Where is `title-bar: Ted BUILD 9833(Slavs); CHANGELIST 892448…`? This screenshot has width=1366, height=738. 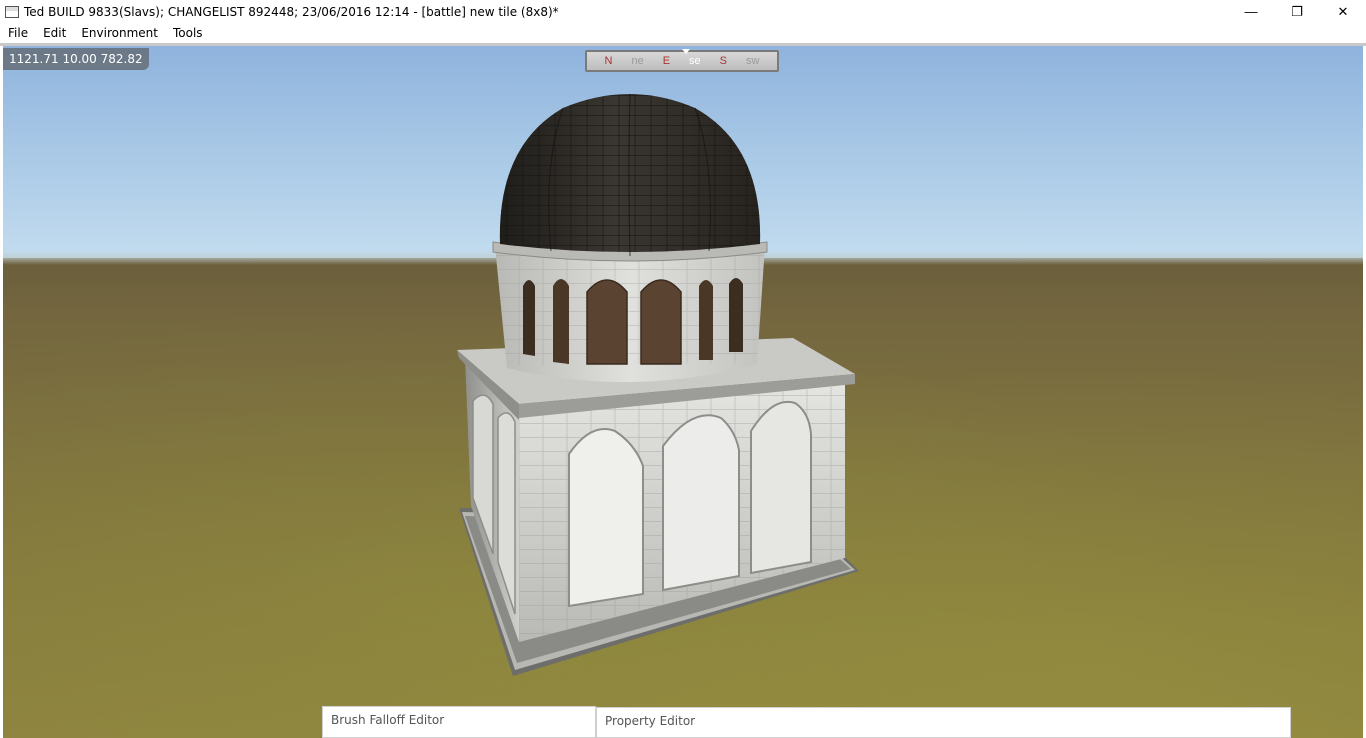 title-bar: Ted BUILD 9833(Slavs); CHANGELIST 892448… is located at coordinates (683, 11).